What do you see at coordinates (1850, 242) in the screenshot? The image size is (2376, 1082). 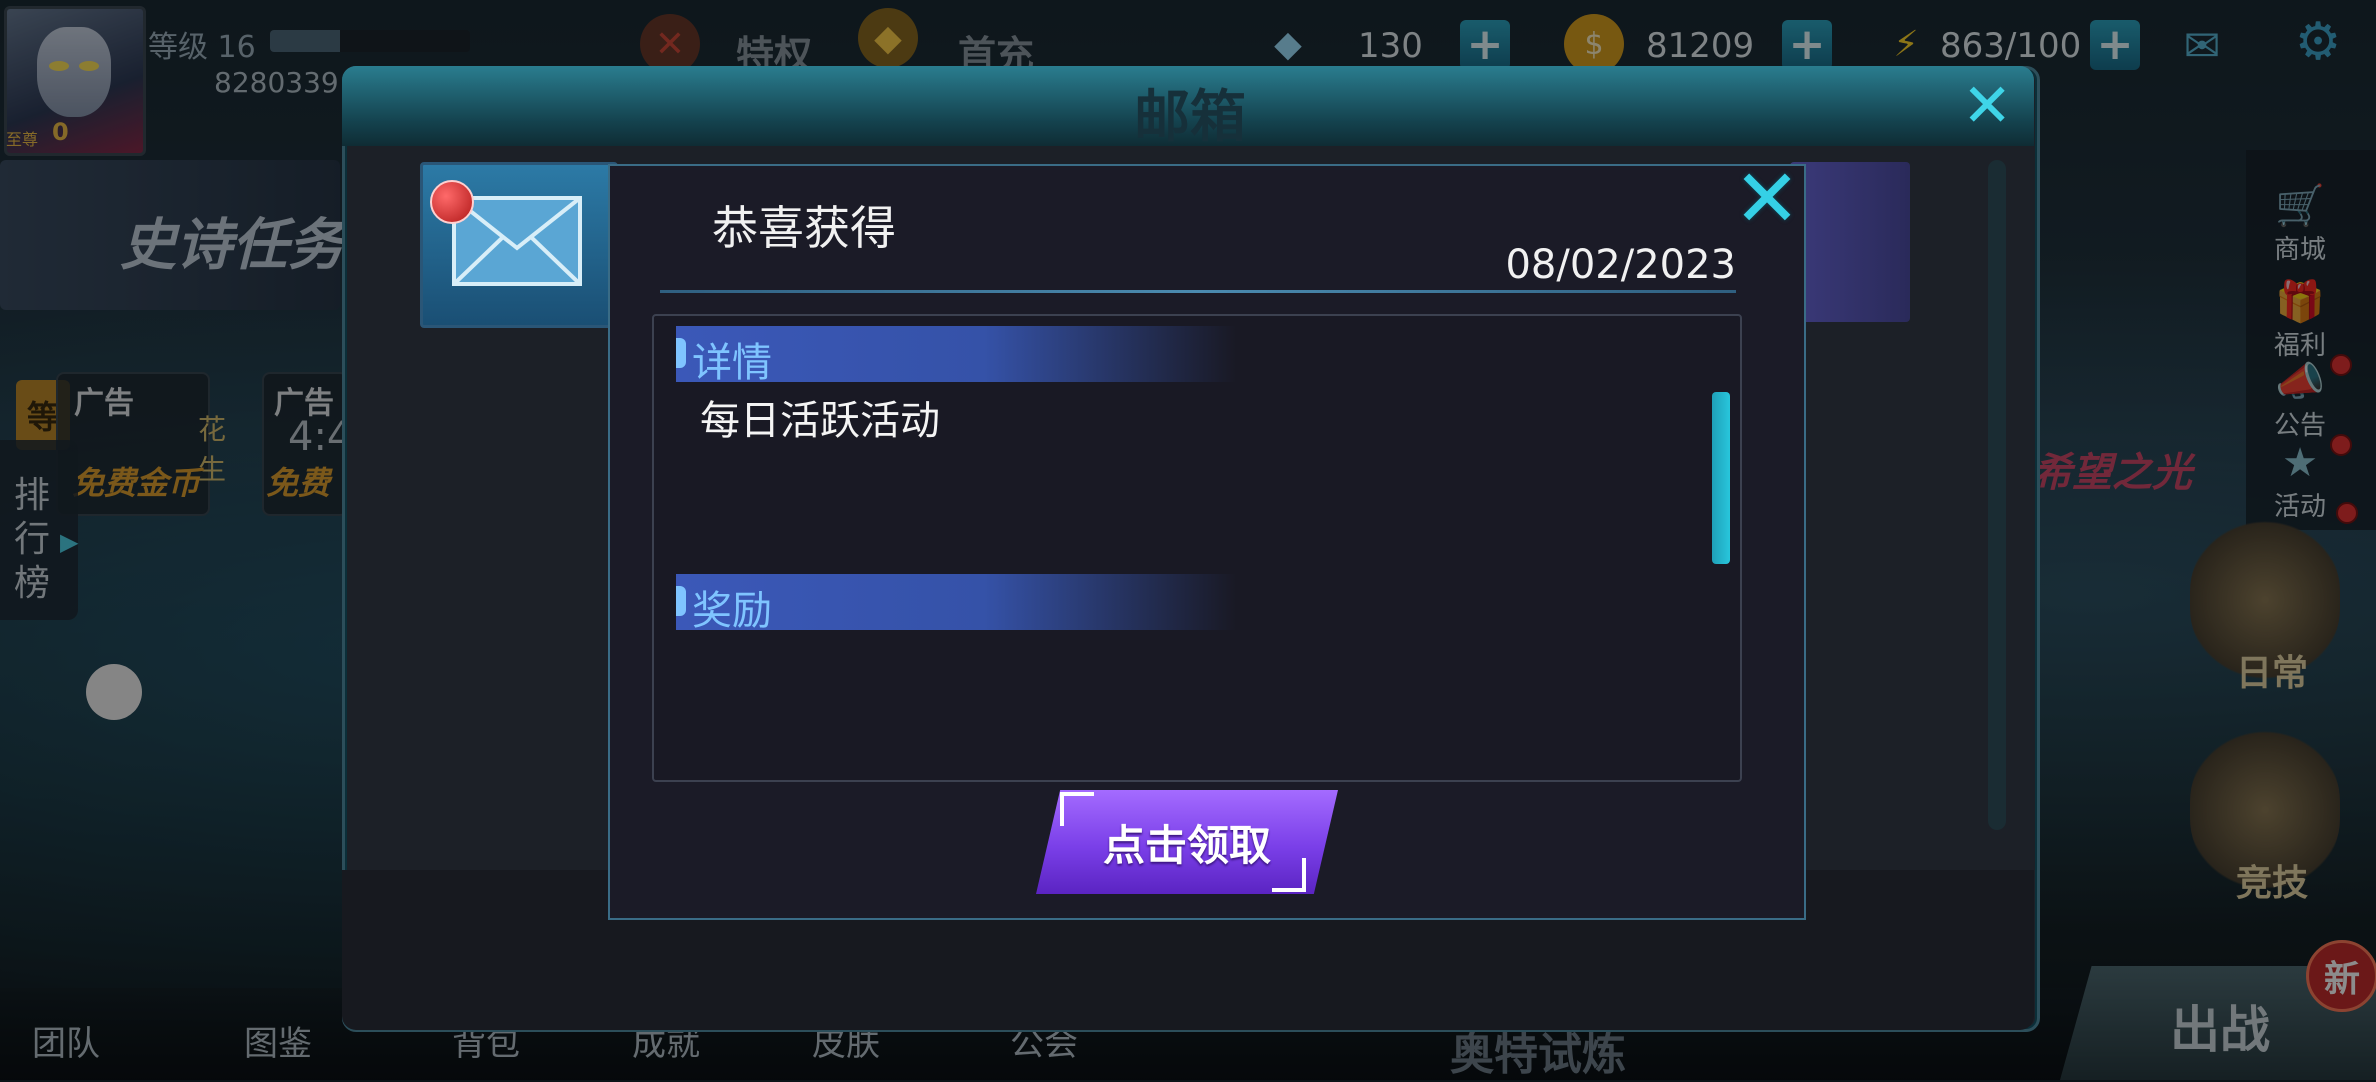 I see `mail-list-item-right` at bounding box center [1850, 242].